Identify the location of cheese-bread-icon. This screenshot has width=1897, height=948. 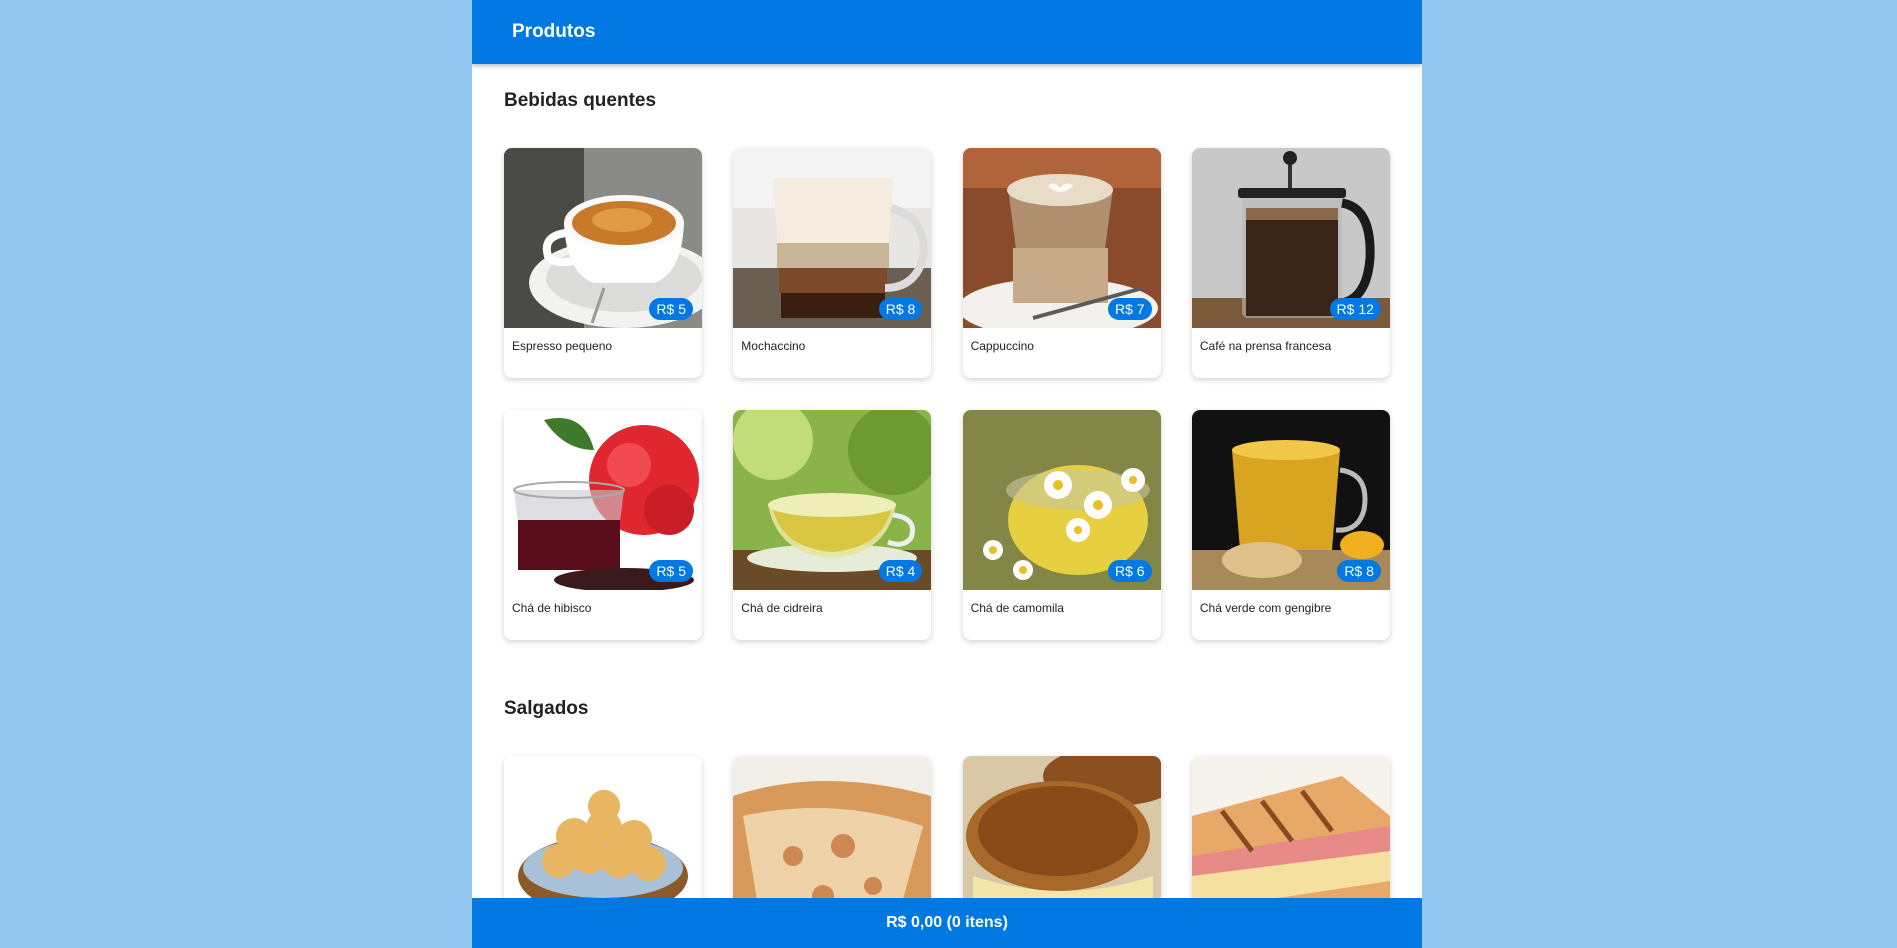
(603, 827).